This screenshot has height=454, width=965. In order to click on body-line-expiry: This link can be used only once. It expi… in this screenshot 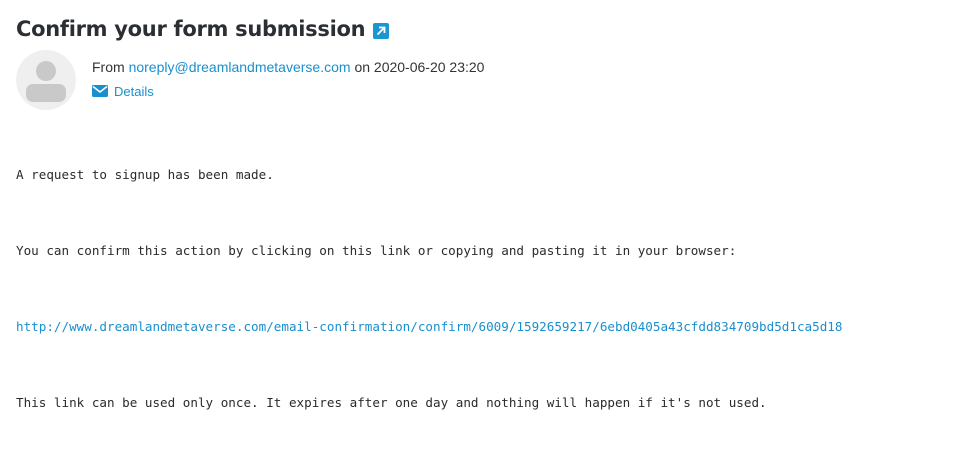, I will do `click(391, 402)`.